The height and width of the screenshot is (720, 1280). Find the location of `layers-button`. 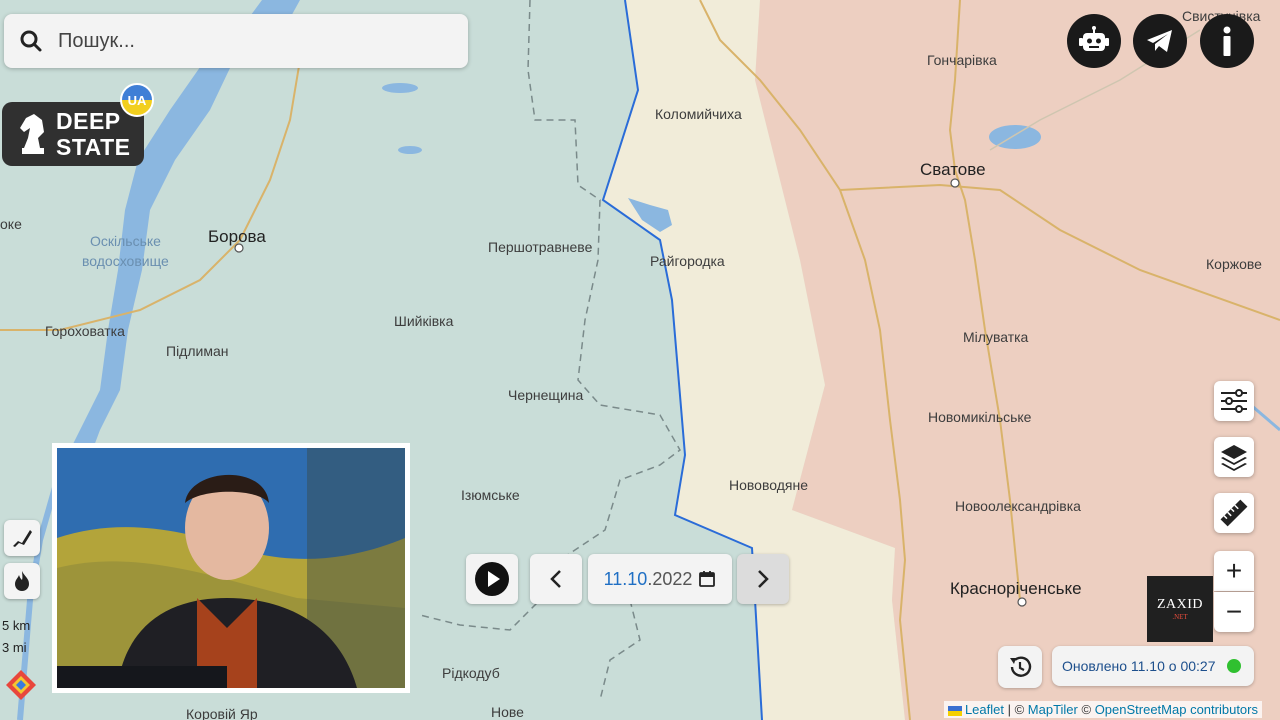

layers-button is located at coordinates (1234, 457).